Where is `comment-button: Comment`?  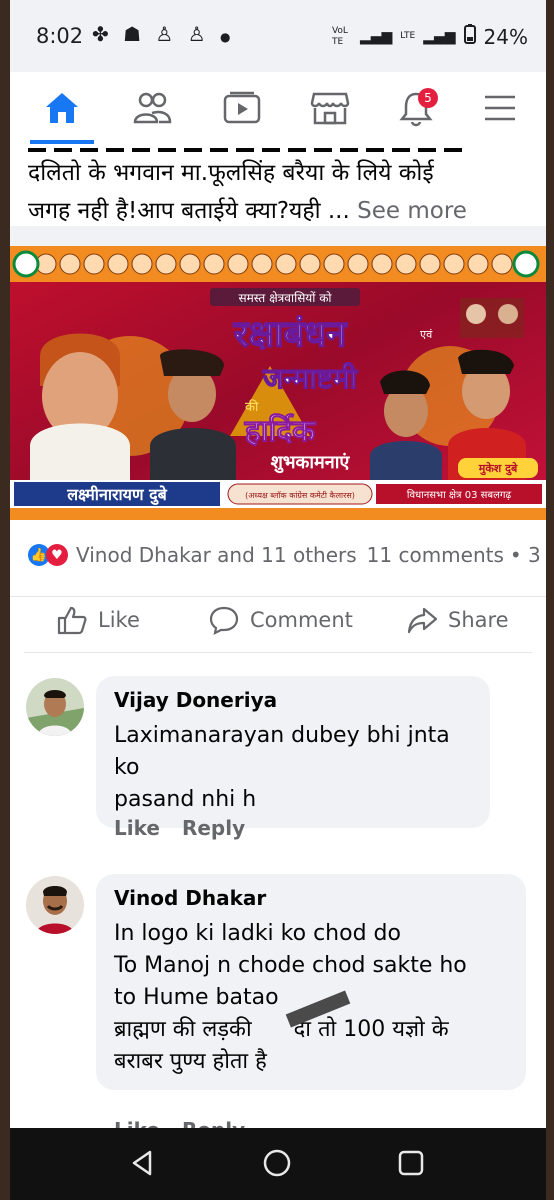
comment-button: Comment is located at coordinates (280, 620).